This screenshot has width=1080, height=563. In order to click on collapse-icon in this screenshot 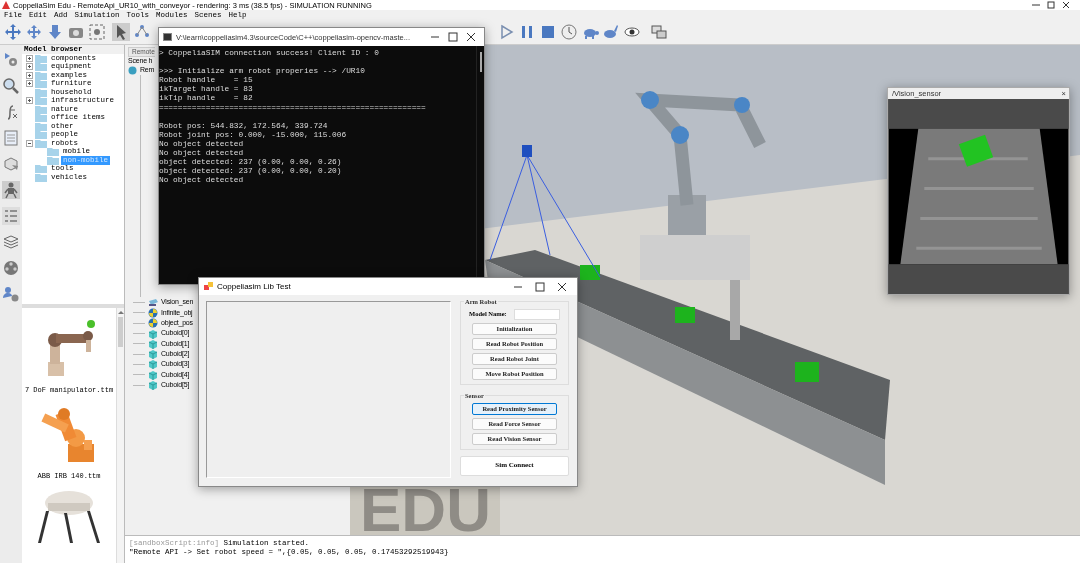, I will do `click(29, 143)`.